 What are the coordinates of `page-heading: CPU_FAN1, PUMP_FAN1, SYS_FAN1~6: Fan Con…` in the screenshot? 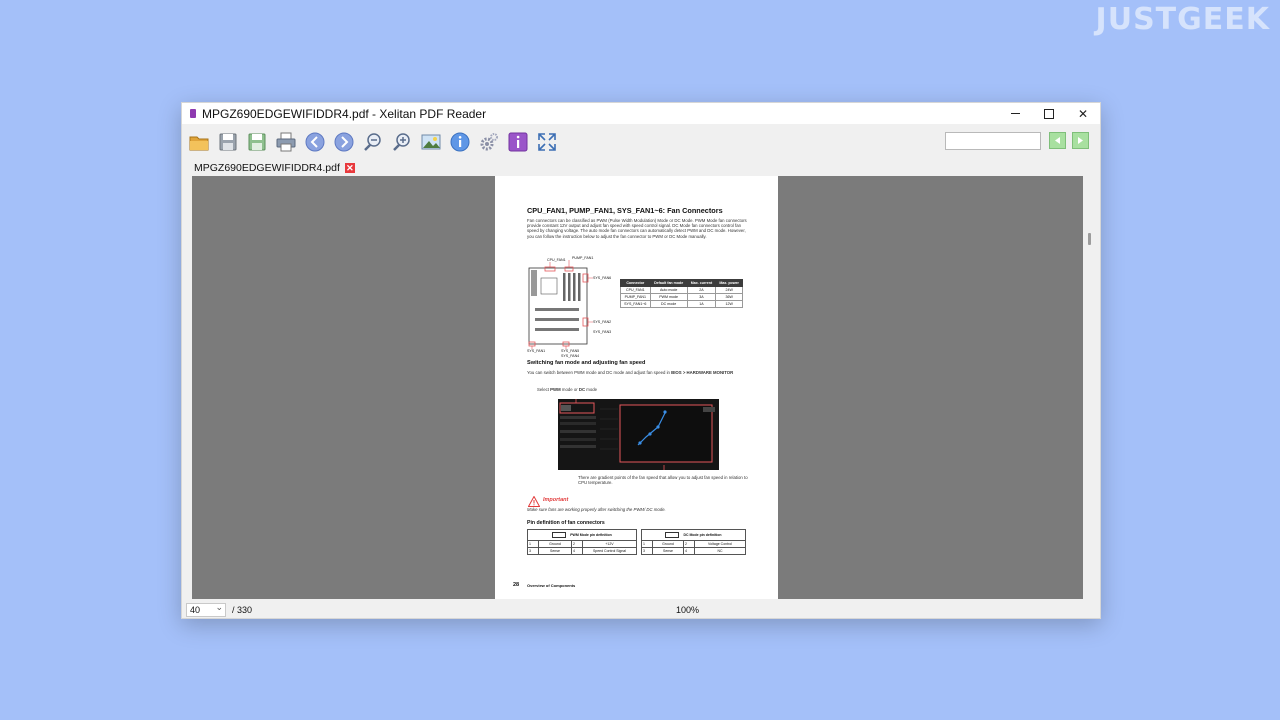 It's located at (625, 210).